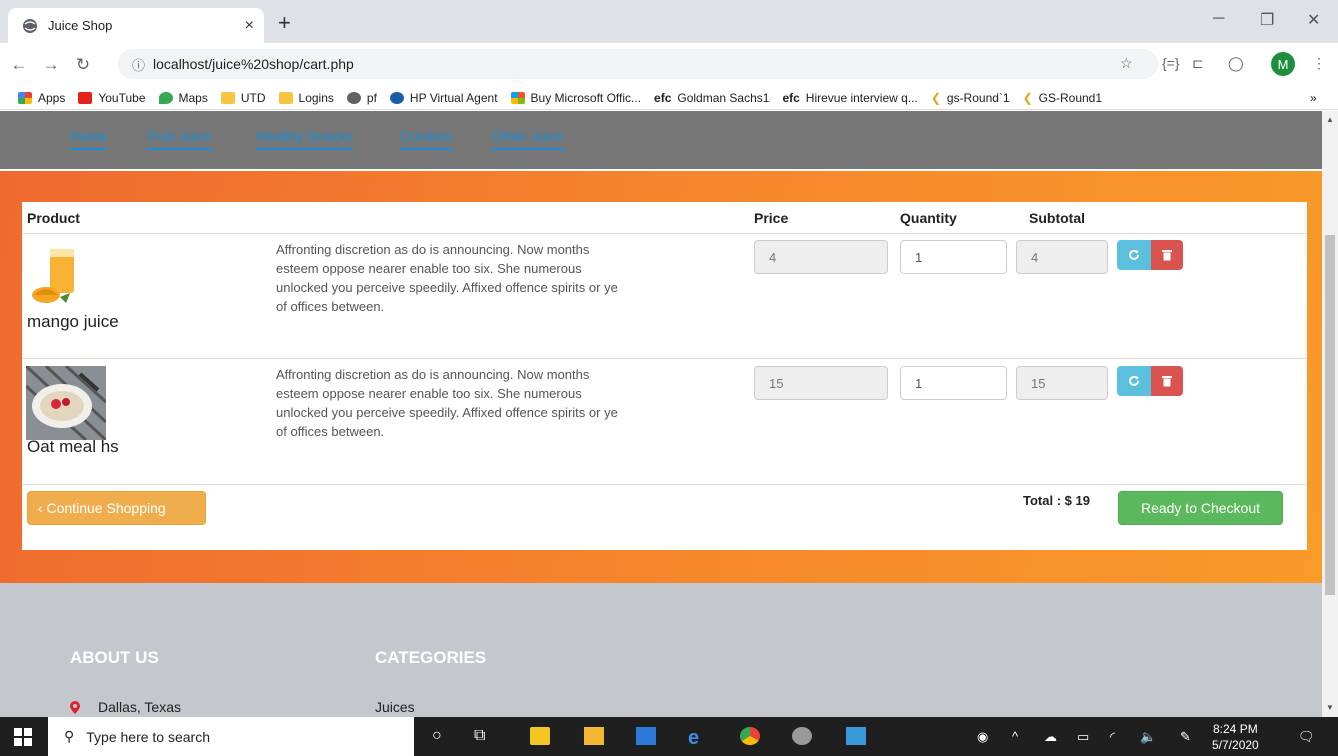 This screenshot has height=756, width=1338. What do you see at coordinates (1330, 707) in the screenshot?
I see `scroll-down-icon: ▼` at bounding box center [1330, 707].